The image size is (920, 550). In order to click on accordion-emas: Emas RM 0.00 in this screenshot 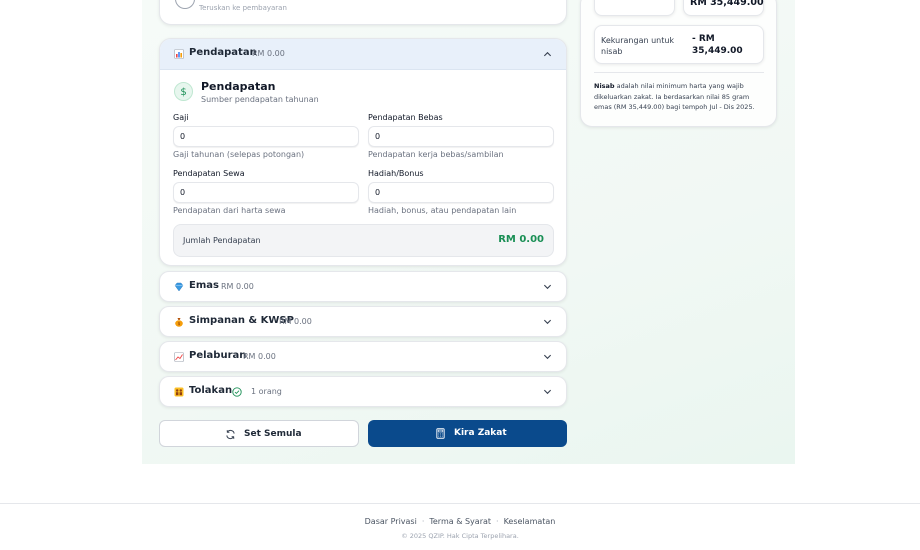, I will do `click(363, 286)`.